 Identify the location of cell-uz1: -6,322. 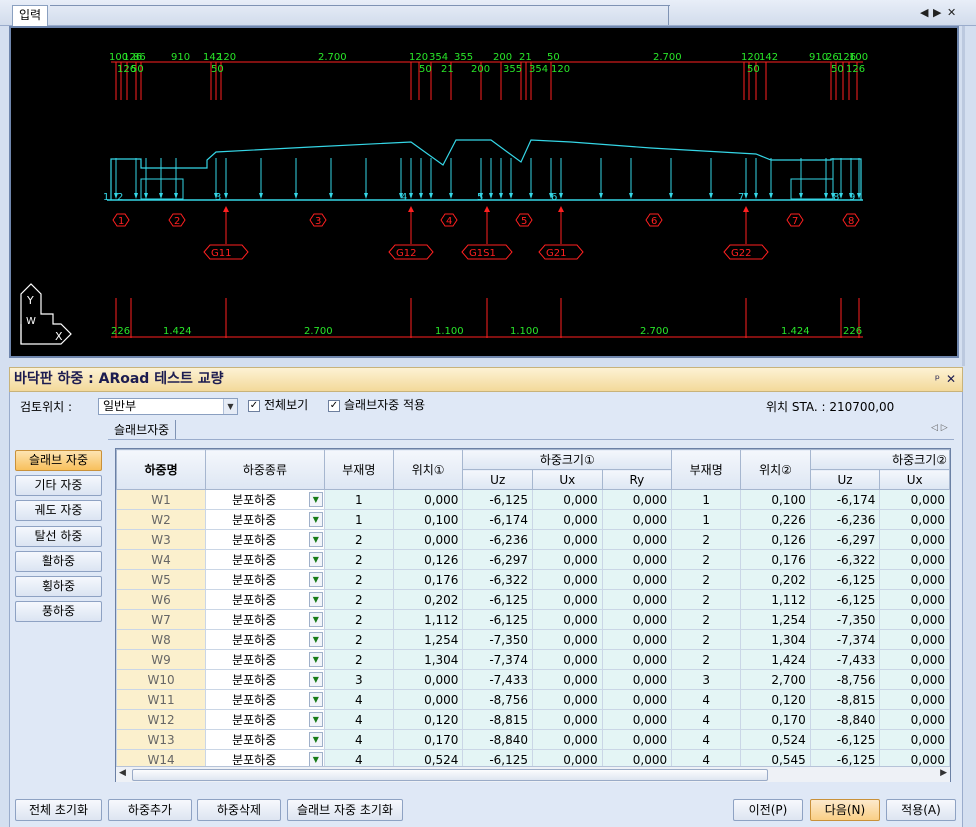
(498, 579).